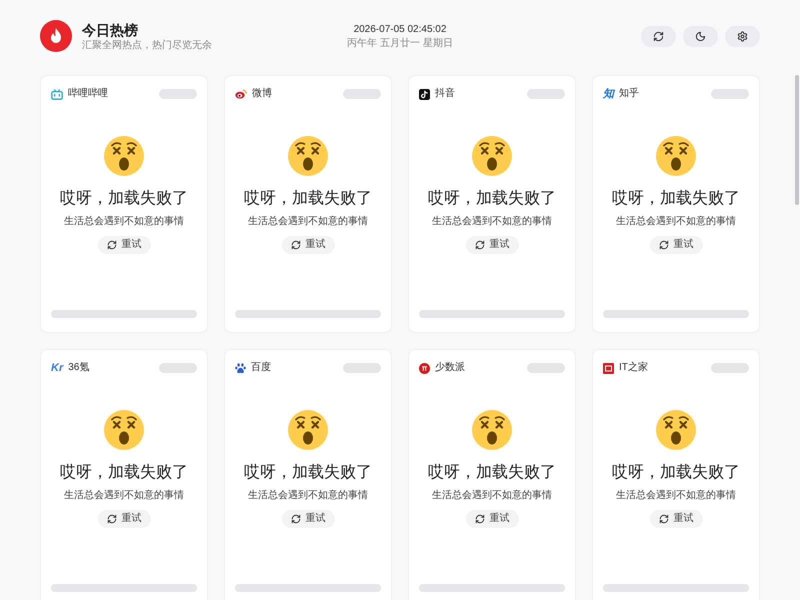 The height and width of the screenshot is (600, 800). What do you see at coordinates (261, 368) in the screenshot?
I see `source-name: 百度` at bounding box center [261, 368].